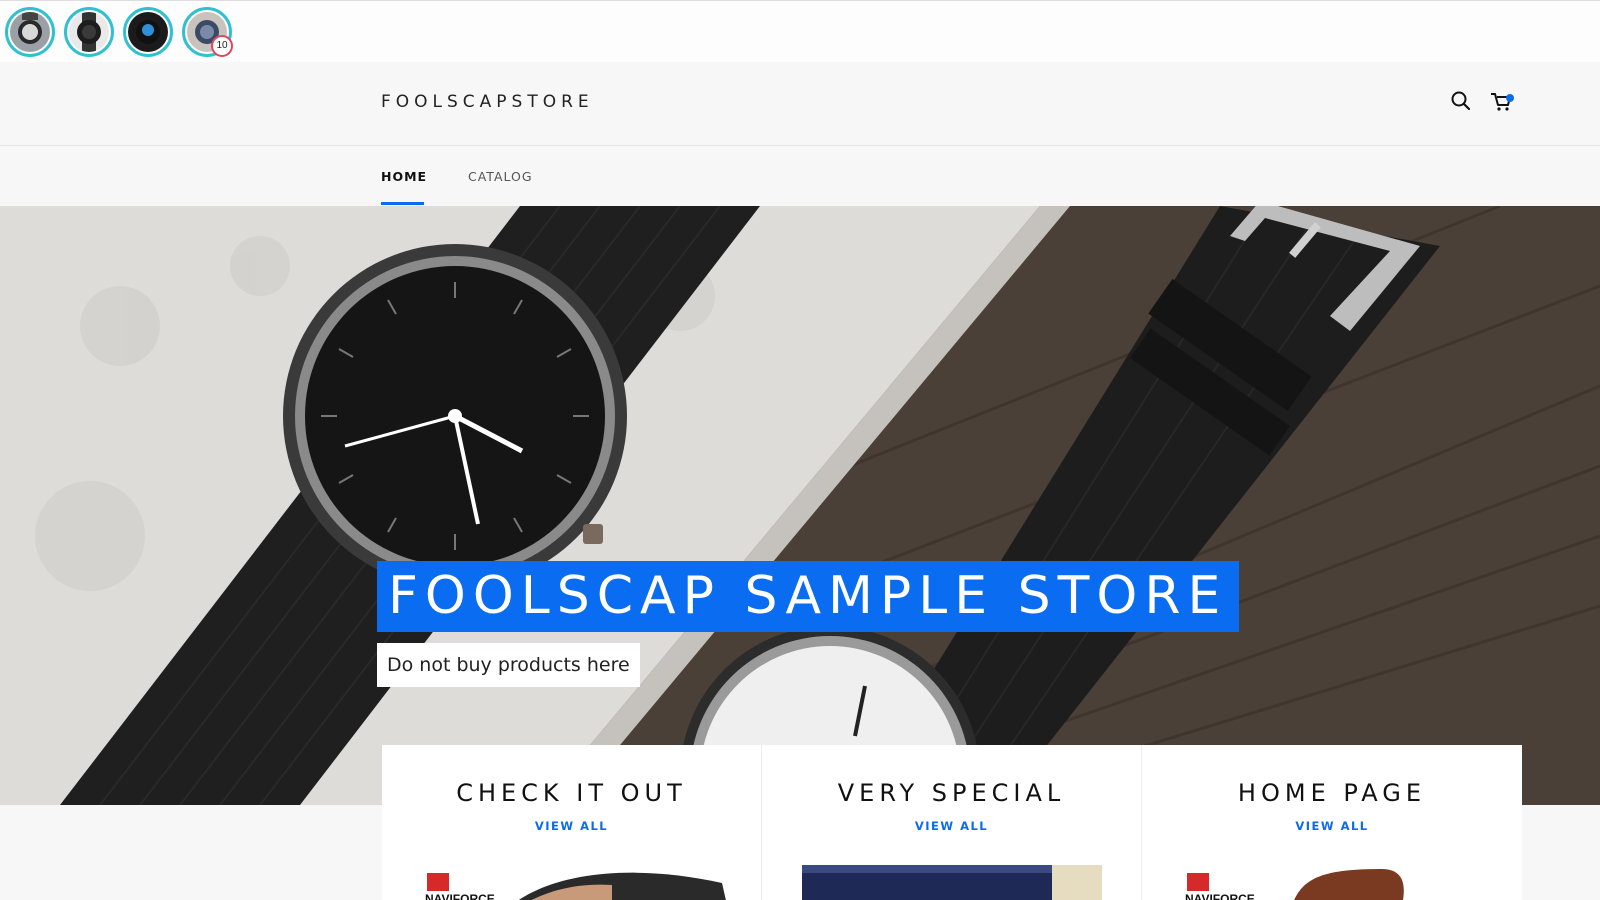 The width and height of the screenshot is (1600, 900). I want to click on collection-image, so click(952, 882).